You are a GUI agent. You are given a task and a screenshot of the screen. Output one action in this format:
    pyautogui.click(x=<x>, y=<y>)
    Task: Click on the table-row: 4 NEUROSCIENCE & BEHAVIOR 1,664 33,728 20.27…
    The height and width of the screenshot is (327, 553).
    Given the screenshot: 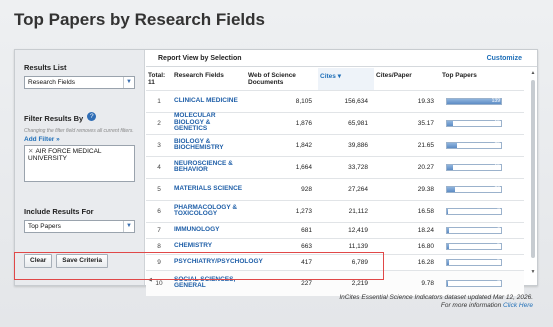 What is the action you would take?
    pyautogui.click(x=335, y=166)
    